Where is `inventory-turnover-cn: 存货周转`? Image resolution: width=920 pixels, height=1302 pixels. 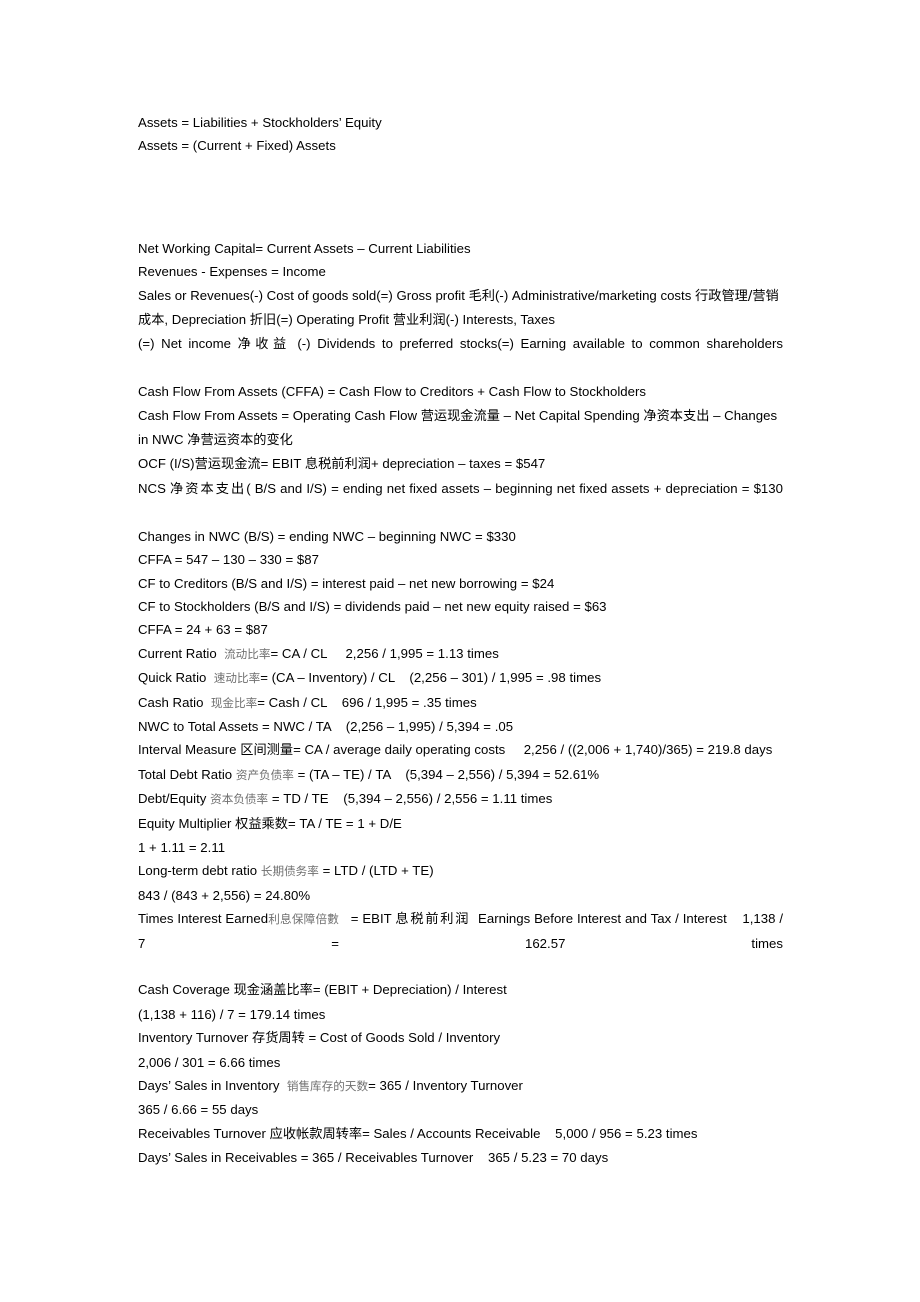 inventory-turnover-cn: 存货周转 is located at coordinates (278, 1039).